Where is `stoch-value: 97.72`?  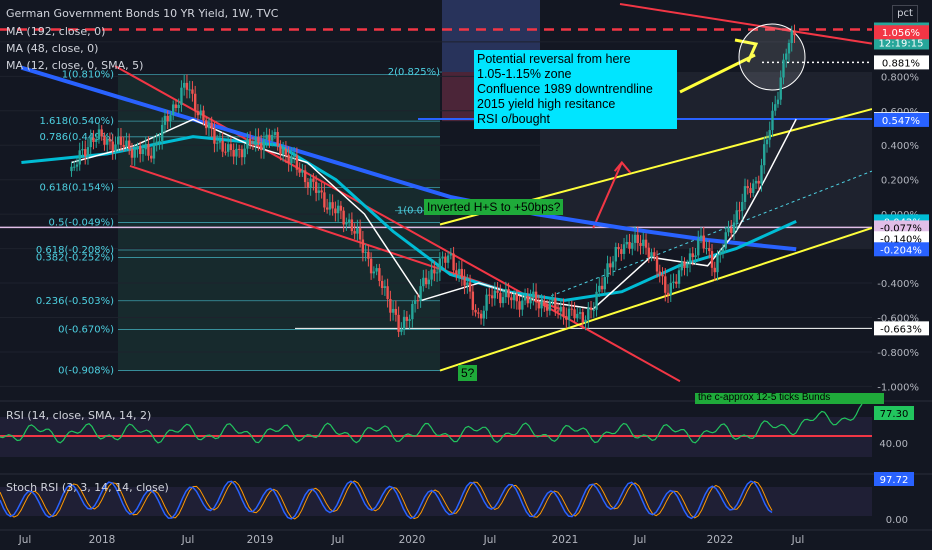
stoch-value: 97.72 is located at coordinates (894, 480).